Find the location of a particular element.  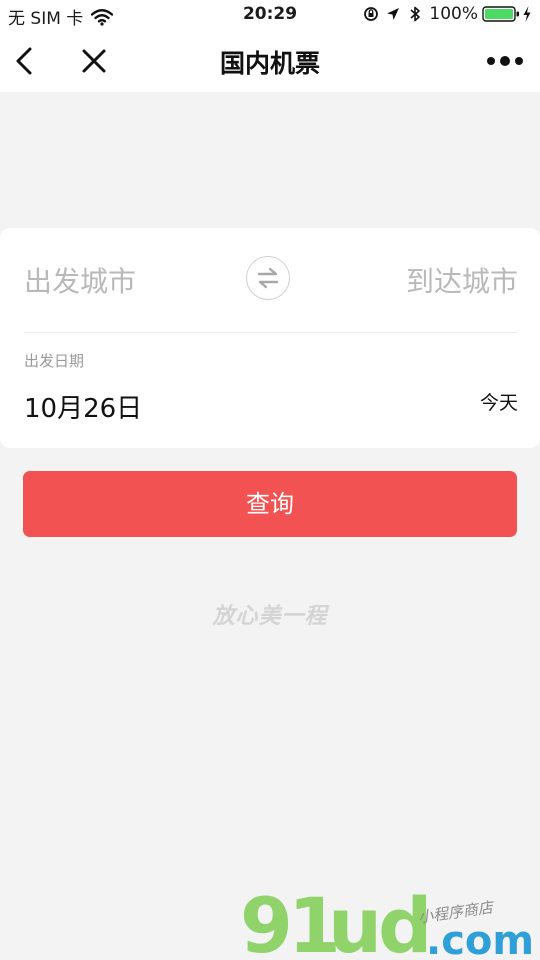

city-row: 出发城市 到达城市 is located at coordinates (271, 280).